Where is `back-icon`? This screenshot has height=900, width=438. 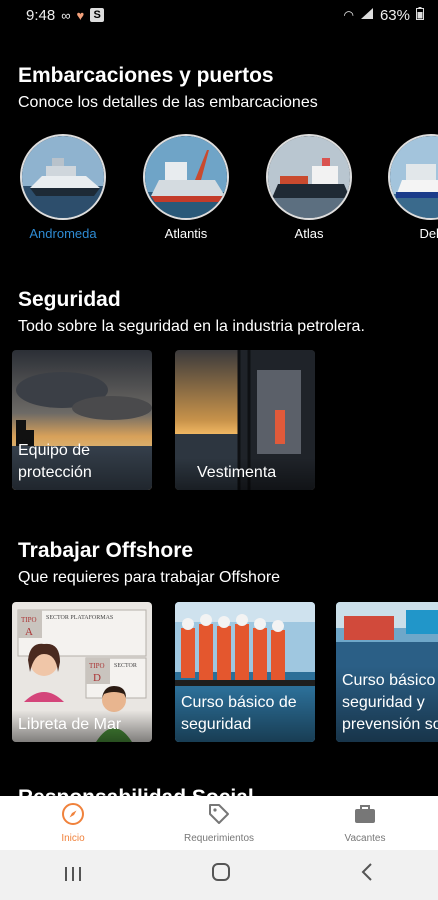
back-icon is located at coordinates (367, 875).